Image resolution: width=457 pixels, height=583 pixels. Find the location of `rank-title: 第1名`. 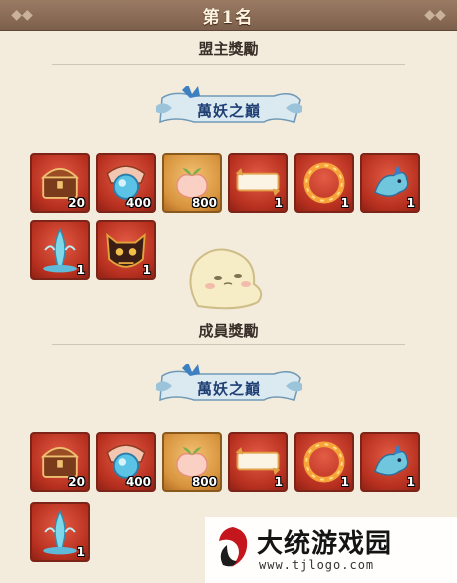

rank-title: 第1名 is located at coordinates (228, 17).